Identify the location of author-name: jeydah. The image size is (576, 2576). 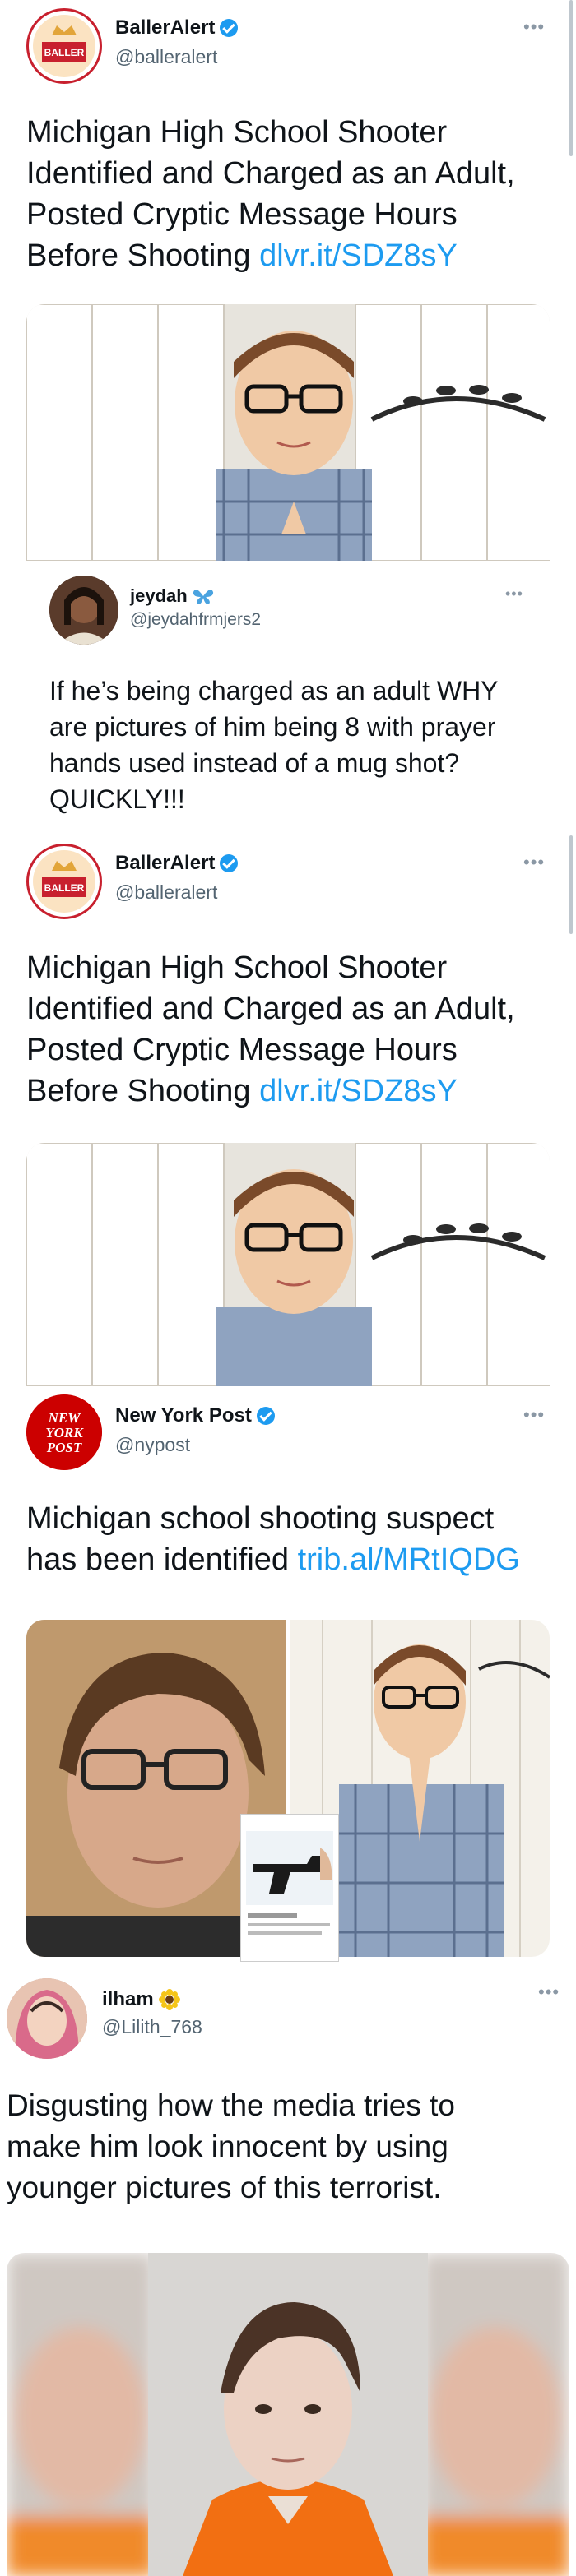
(159, 596).